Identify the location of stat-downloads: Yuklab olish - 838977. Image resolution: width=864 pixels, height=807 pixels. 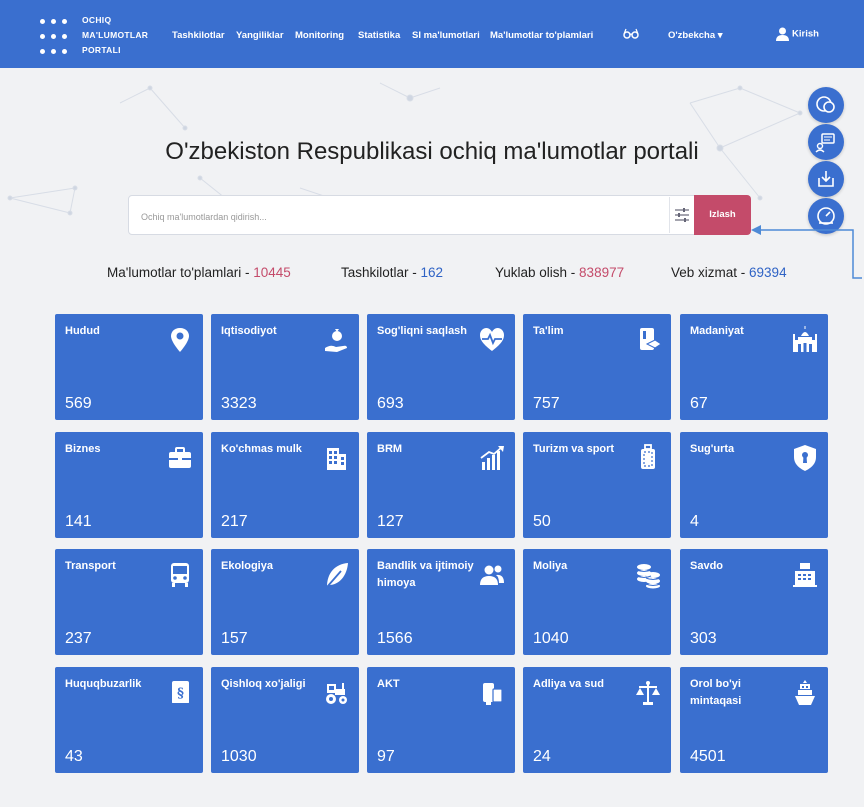
(560, 272).